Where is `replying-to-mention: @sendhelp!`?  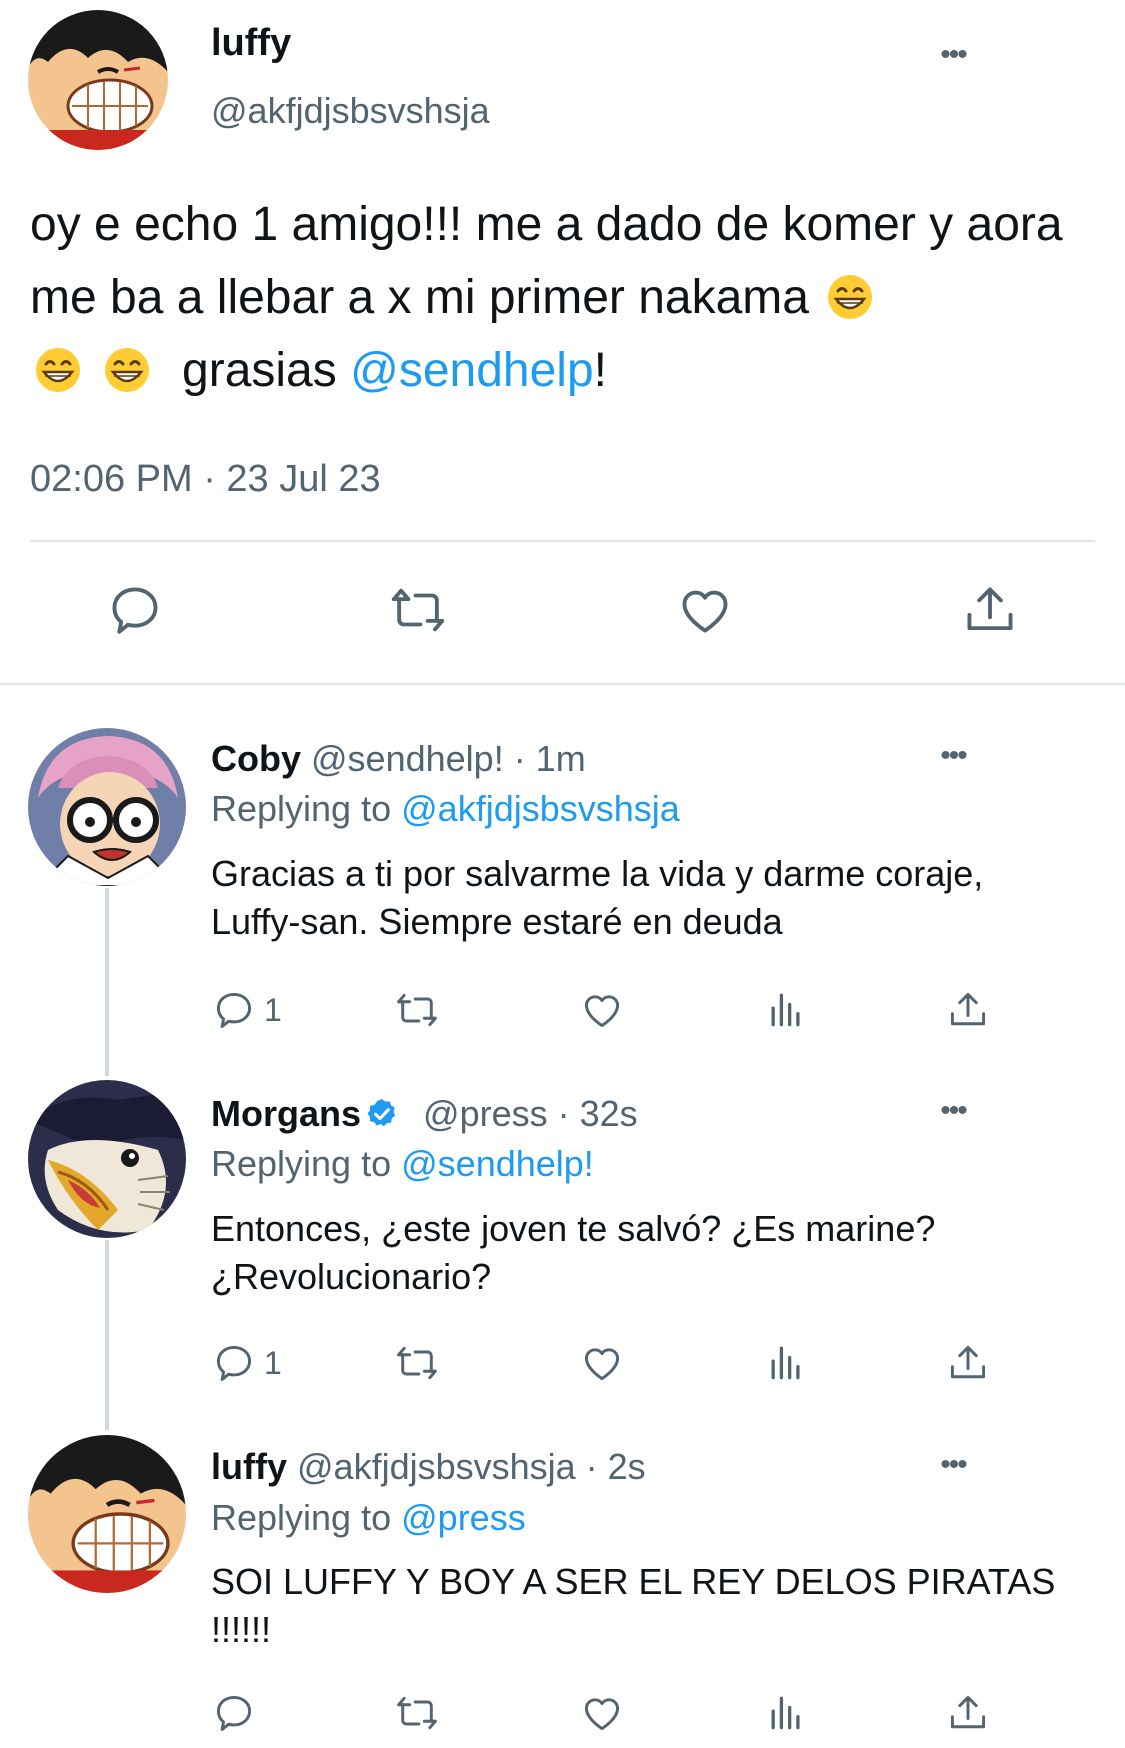
replying-to-mention: @sendhelp! is located at coordinates (497, 1163).